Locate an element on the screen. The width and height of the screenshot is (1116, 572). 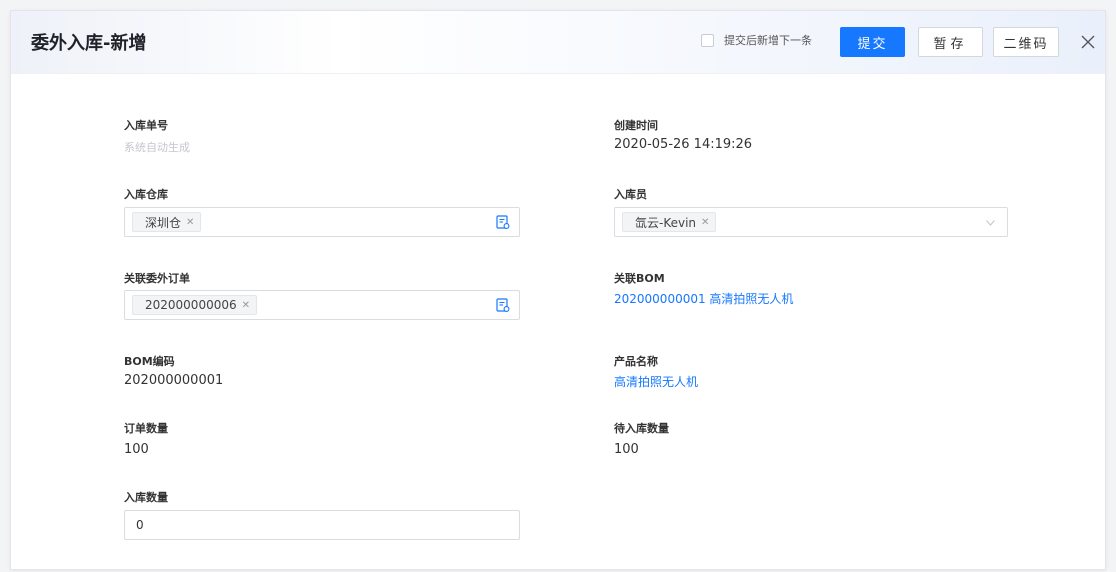
dialog-title: 委外入库-新增 is located at coordinates (89, 43).